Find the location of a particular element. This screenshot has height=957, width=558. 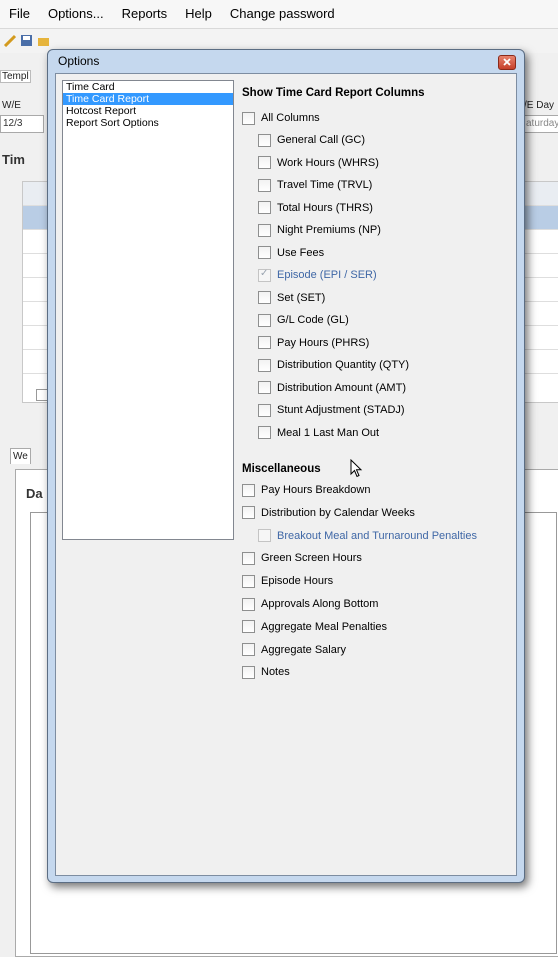

option-label: Green Screen Hours is located at coordinates (311, 558).